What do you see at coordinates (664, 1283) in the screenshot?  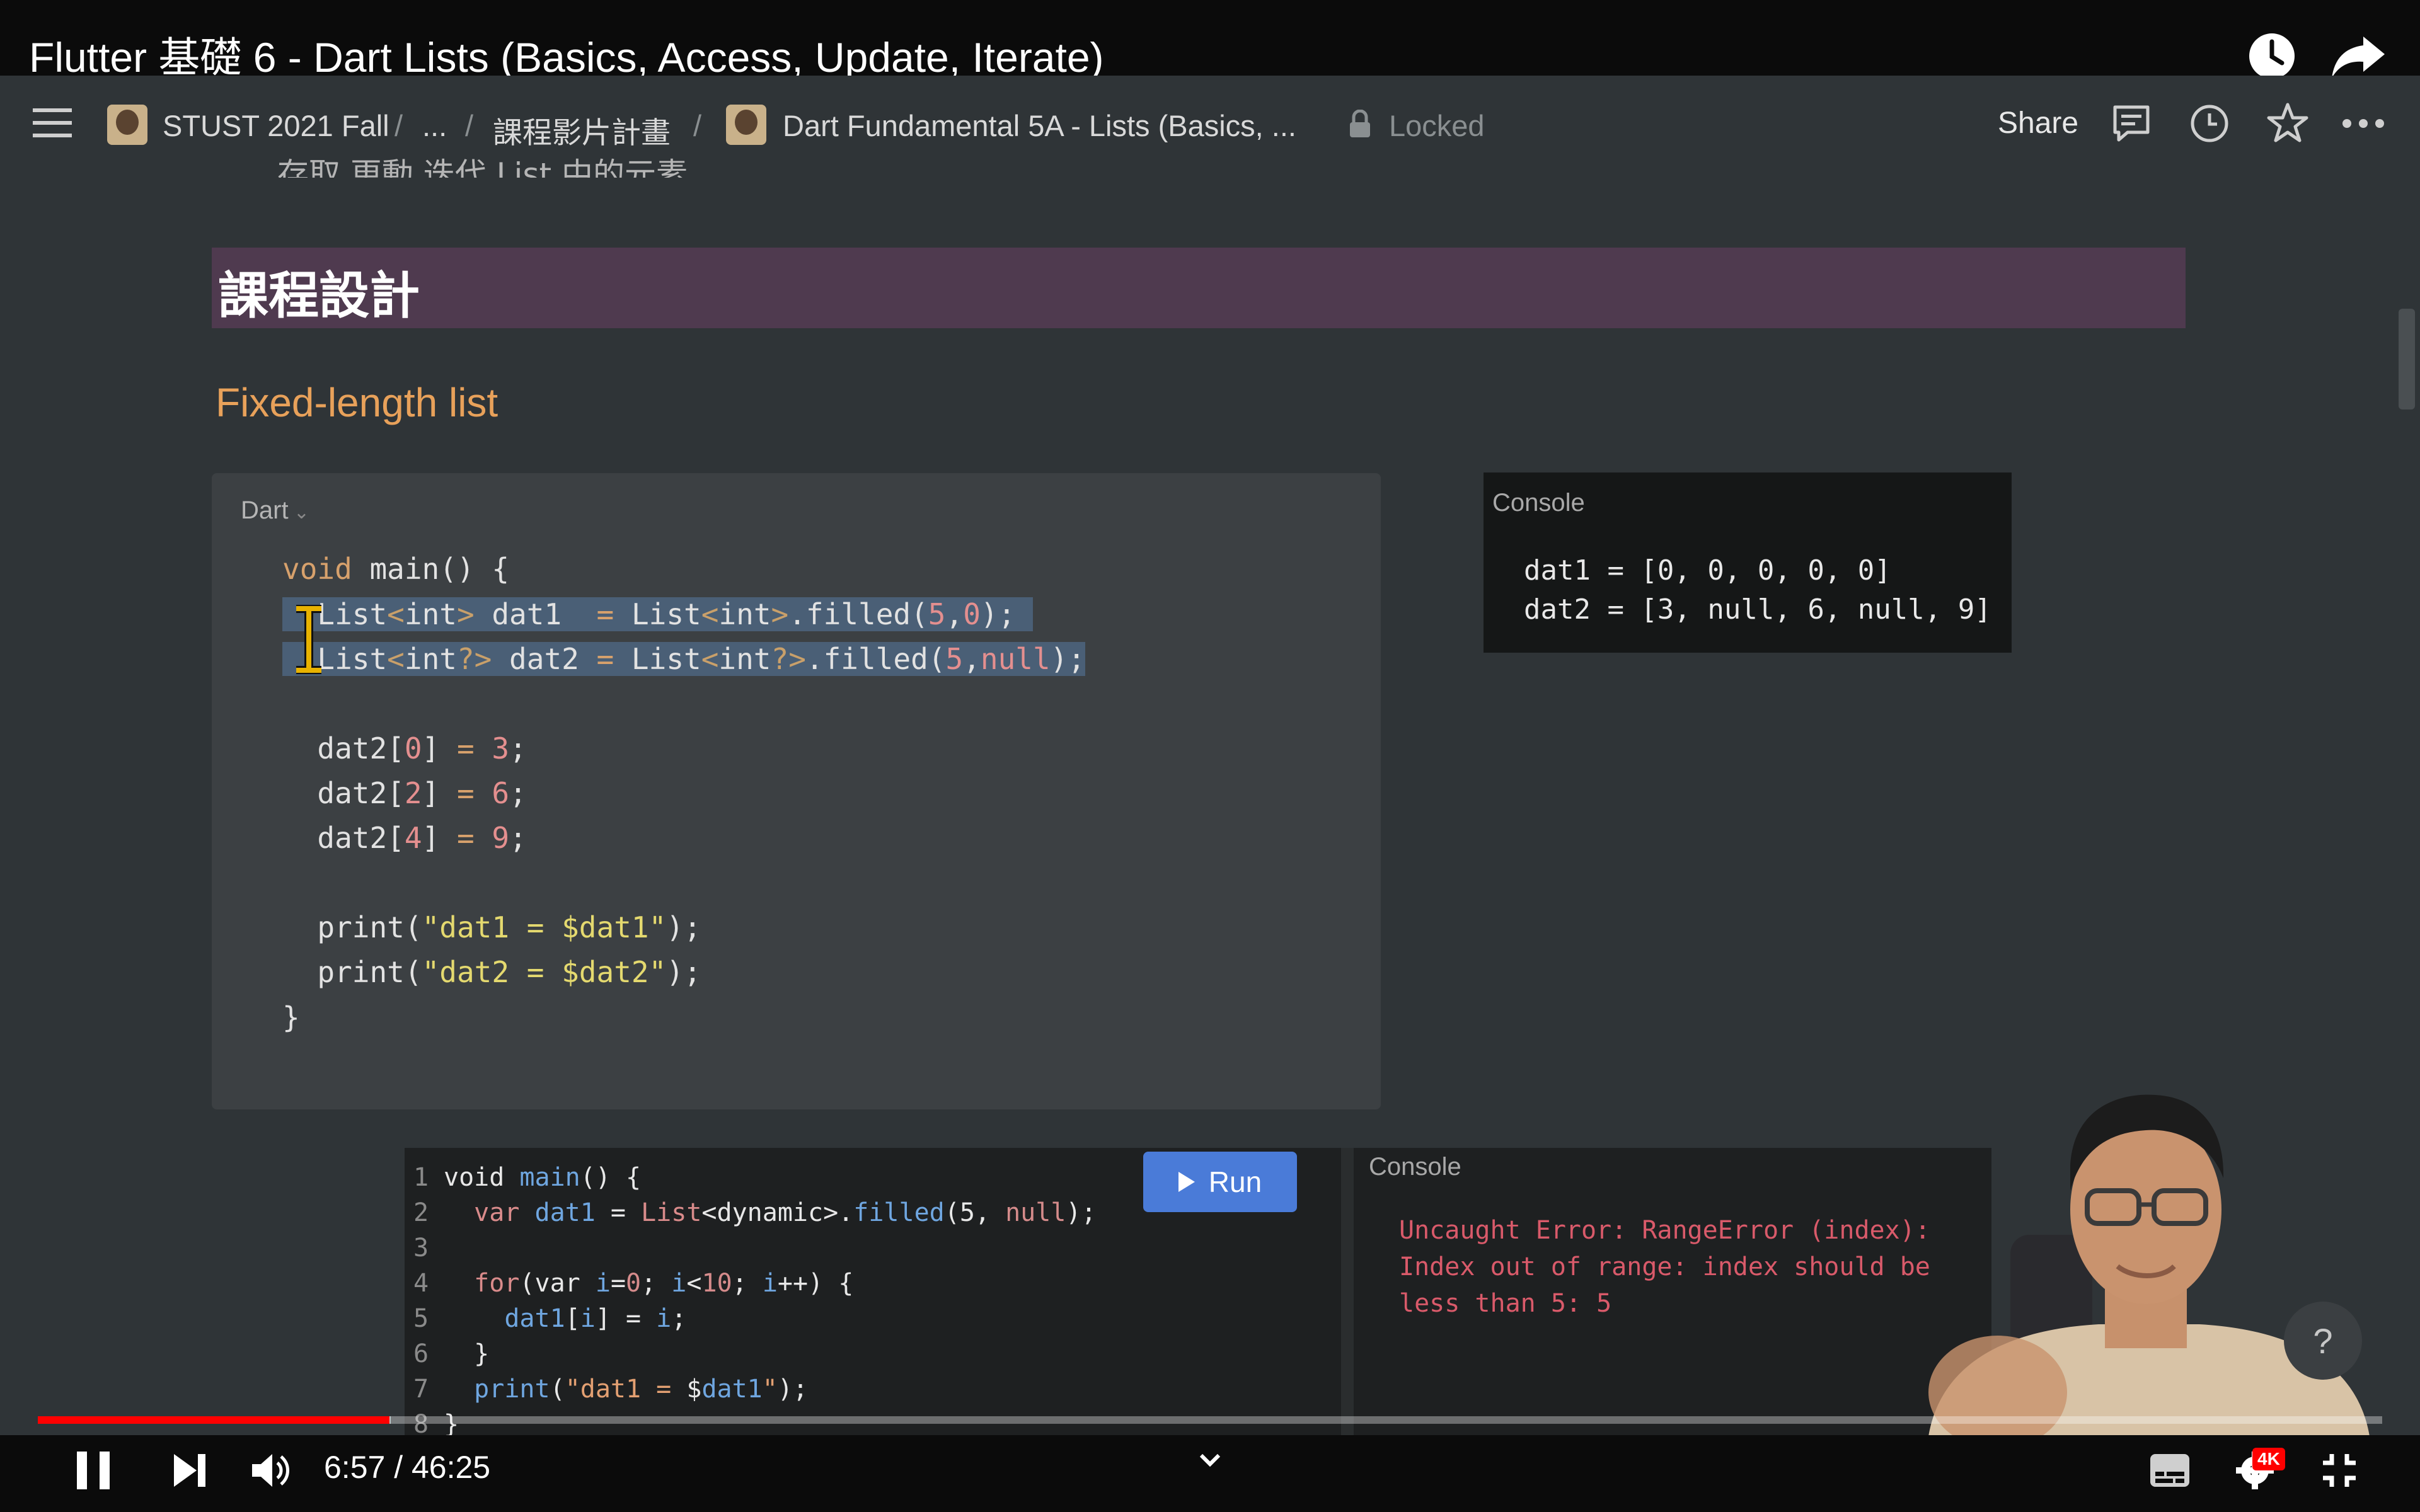 I see `dartpad-code-line: for(var i=0; i<10; i++) {` at bounding box center [664, 1283].